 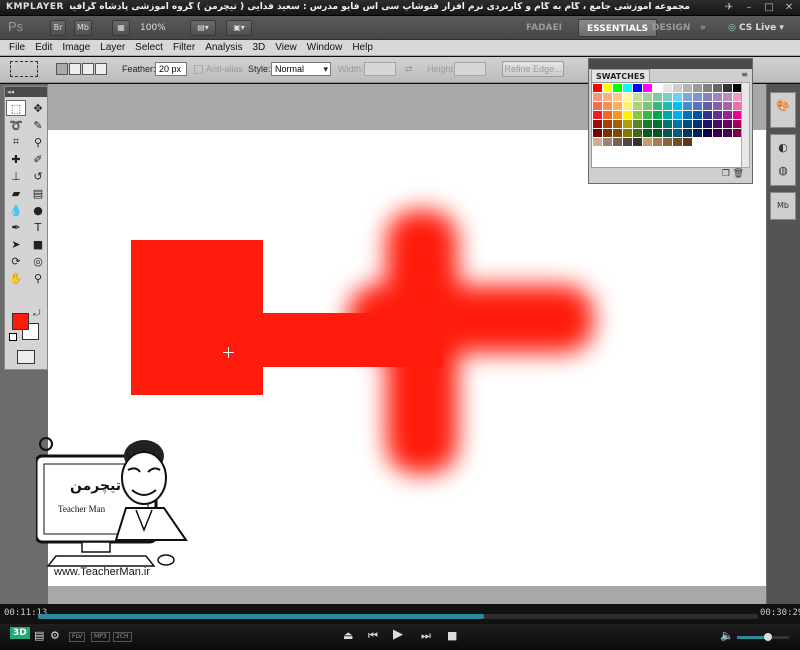 What do you see at coordinates (16, 142) in the screenshot?
I see `crop-tool-icon: ⌗` at bounding box center [16, 142].